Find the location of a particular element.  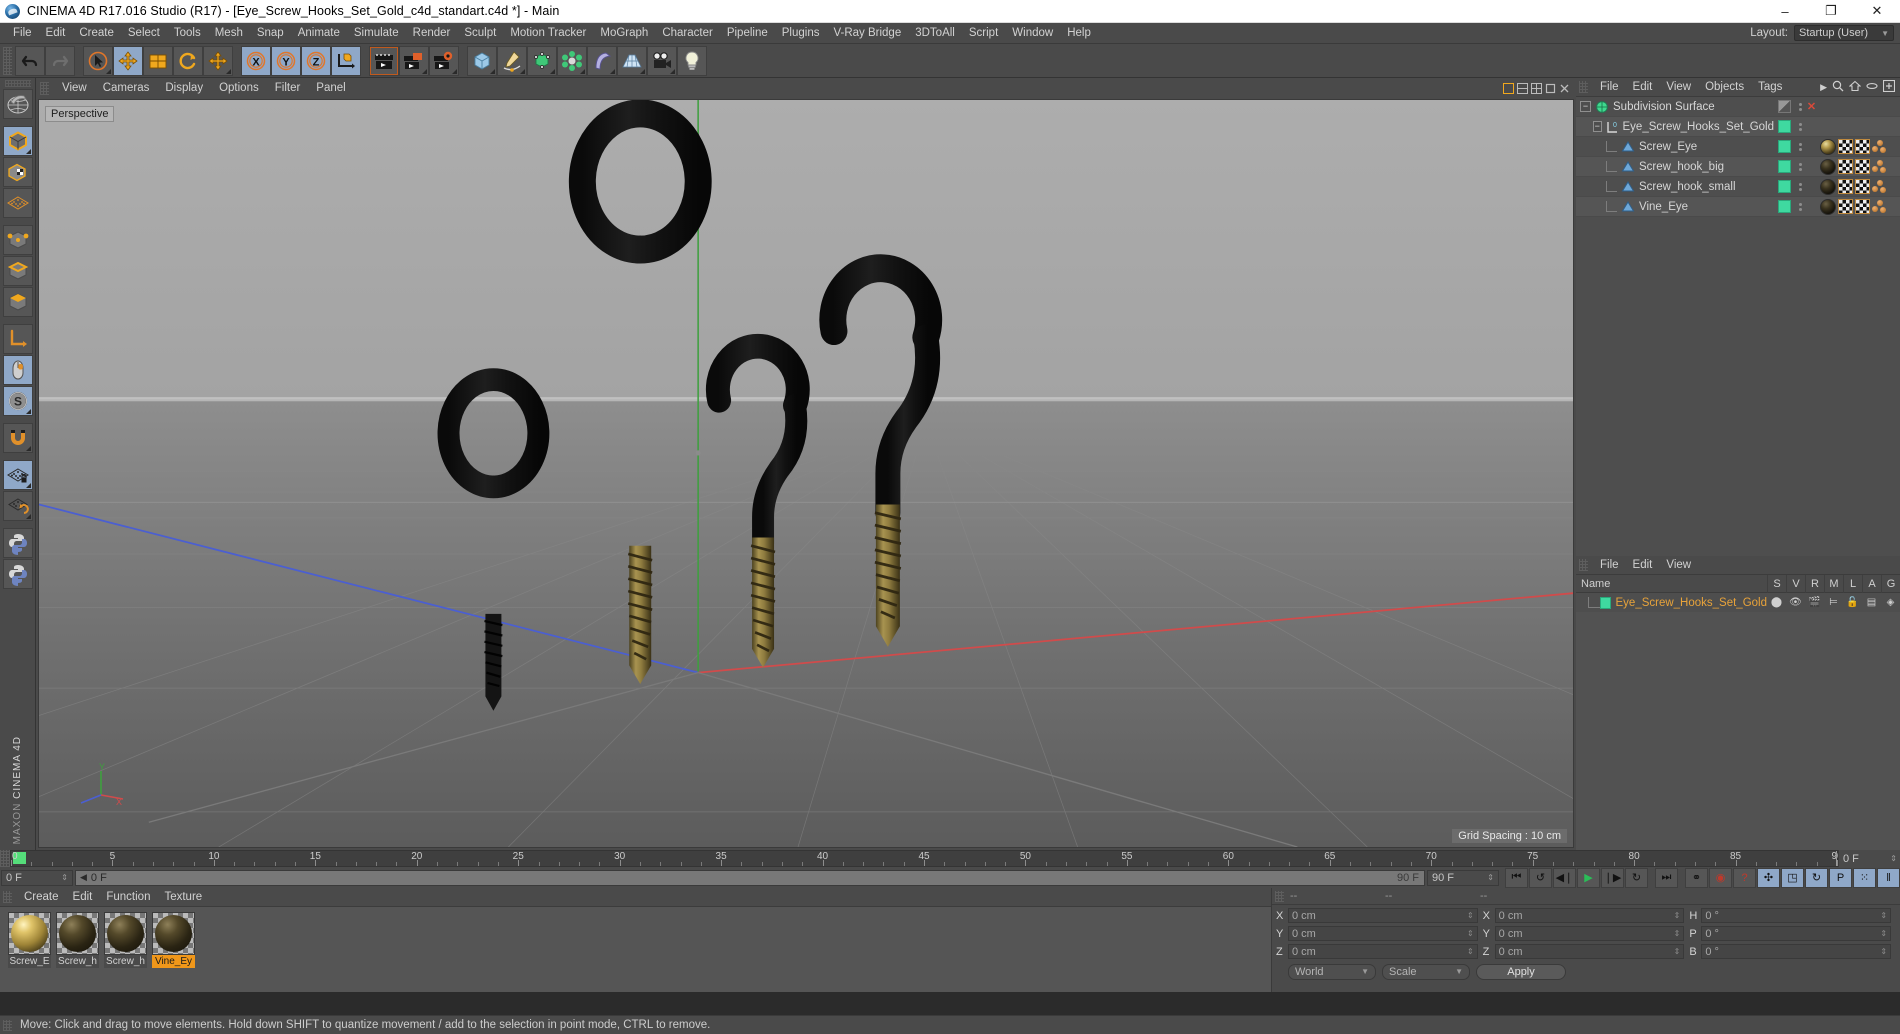

manager-icon: ⊨ is located at coordinates (1833, 602).